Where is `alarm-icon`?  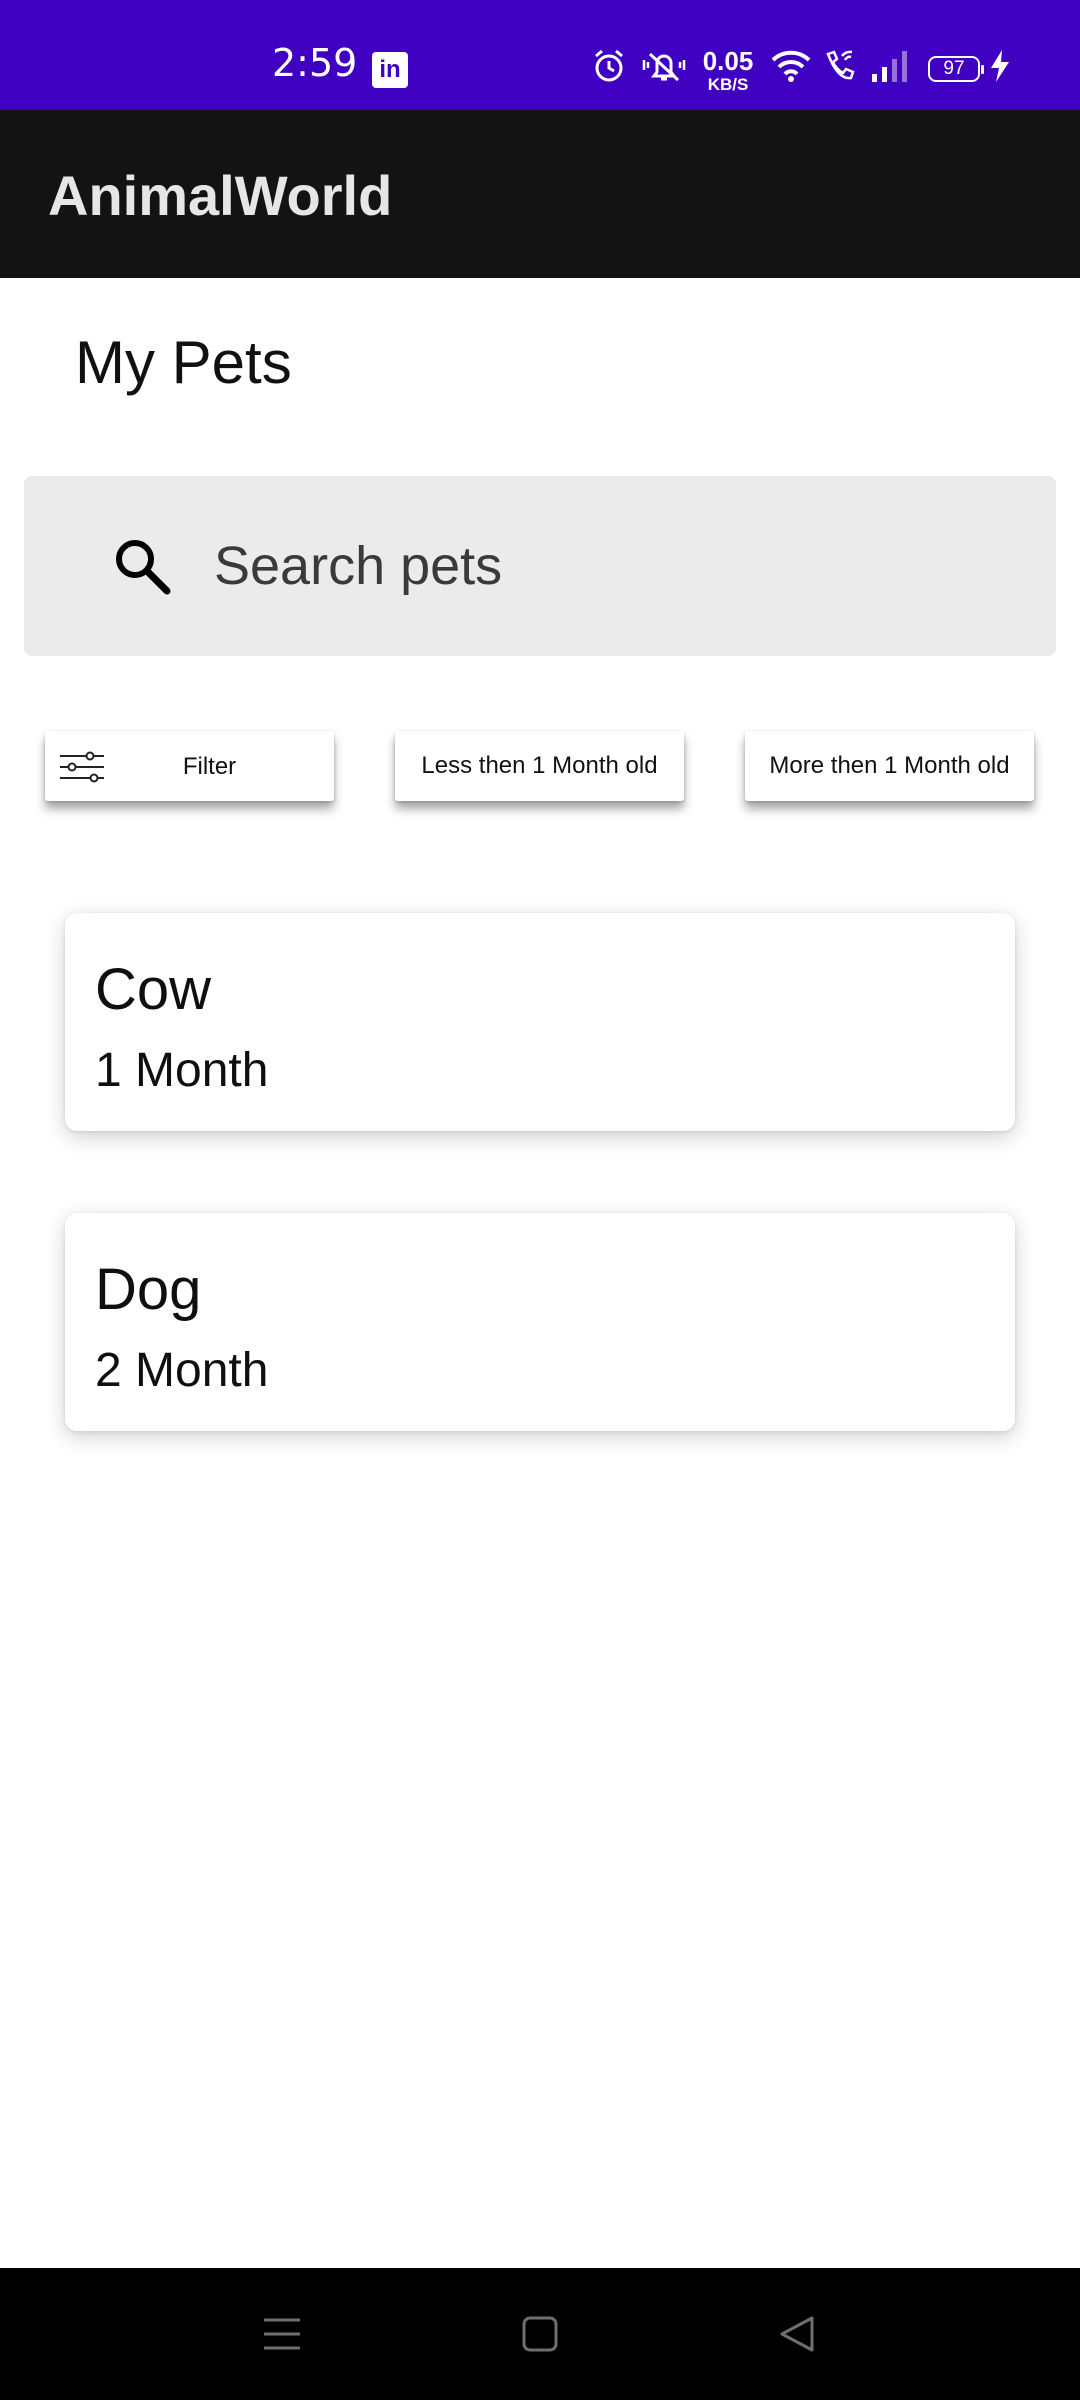
alarm-icon is located at coordinates (609, 65).